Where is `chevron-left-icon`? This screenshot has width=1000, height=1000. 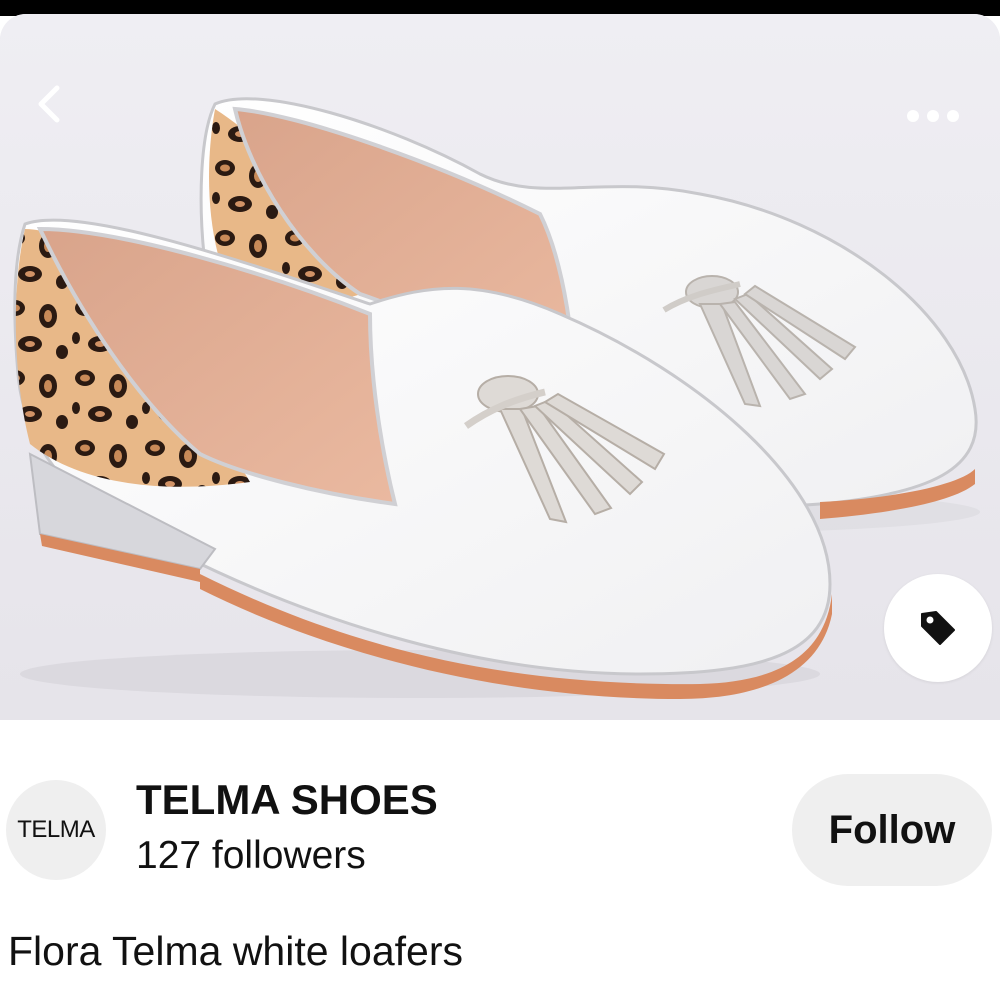 chevron-left-icon is located at coordinates (49, 104).